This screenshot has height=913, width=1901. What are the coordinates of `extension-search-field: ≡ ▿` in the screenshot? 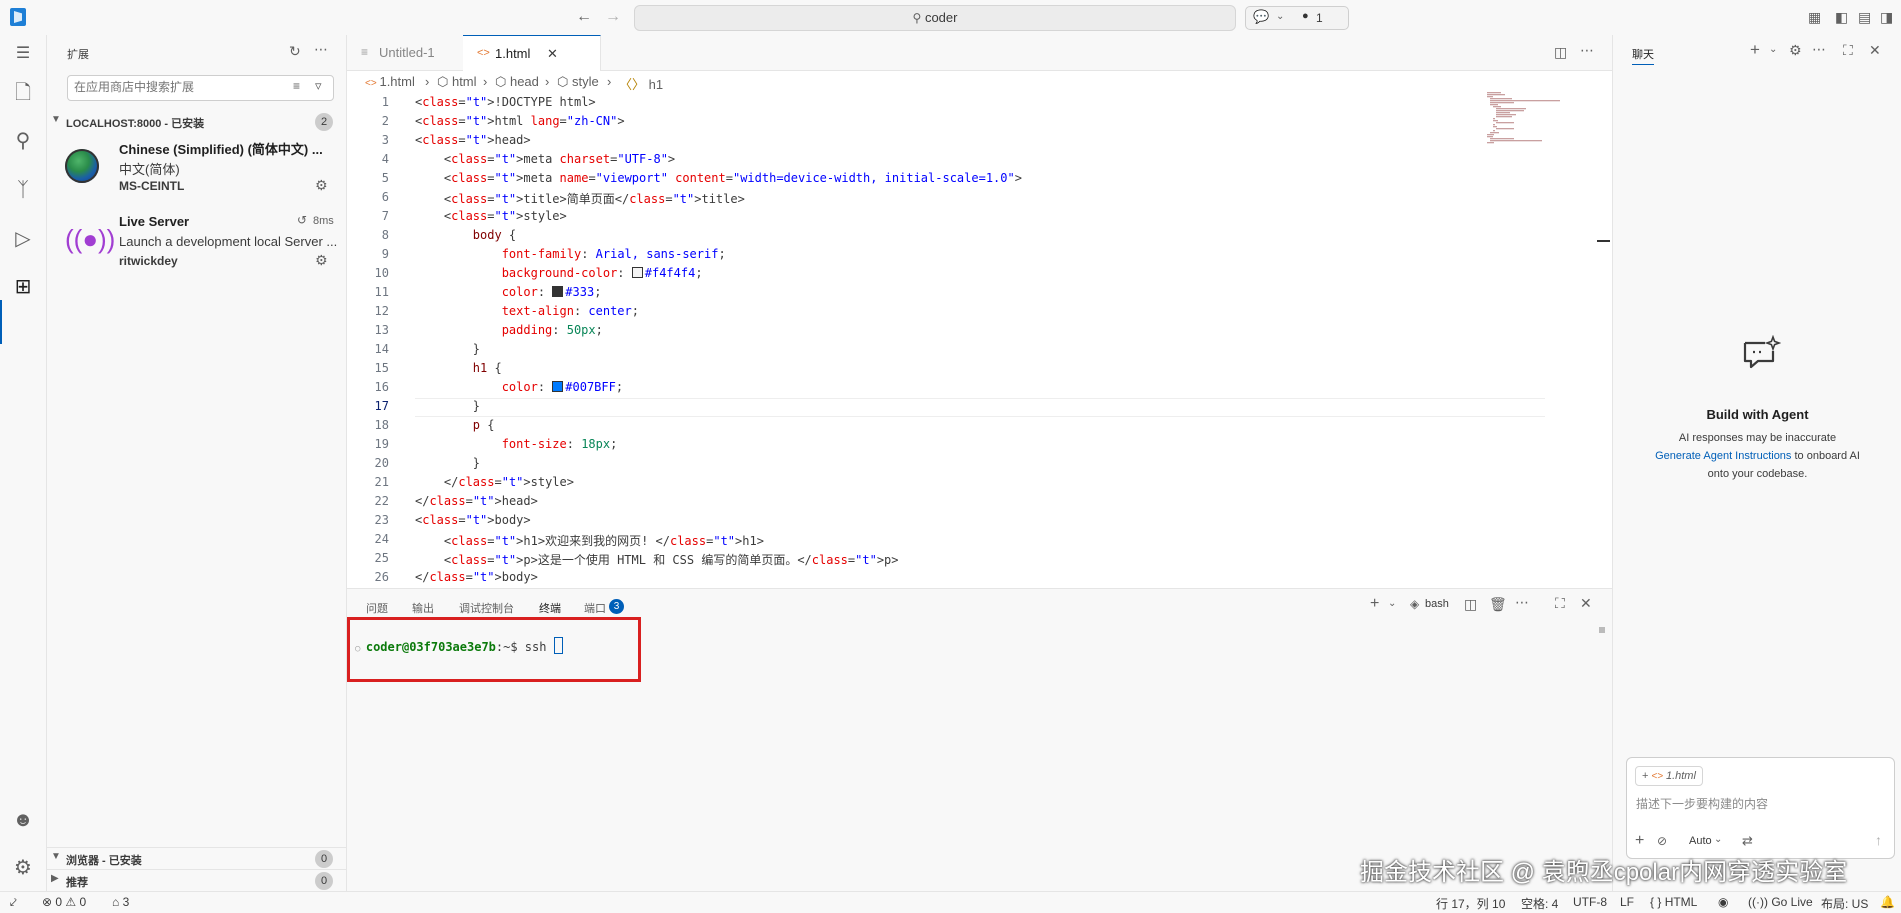 It's located at (200, 88).